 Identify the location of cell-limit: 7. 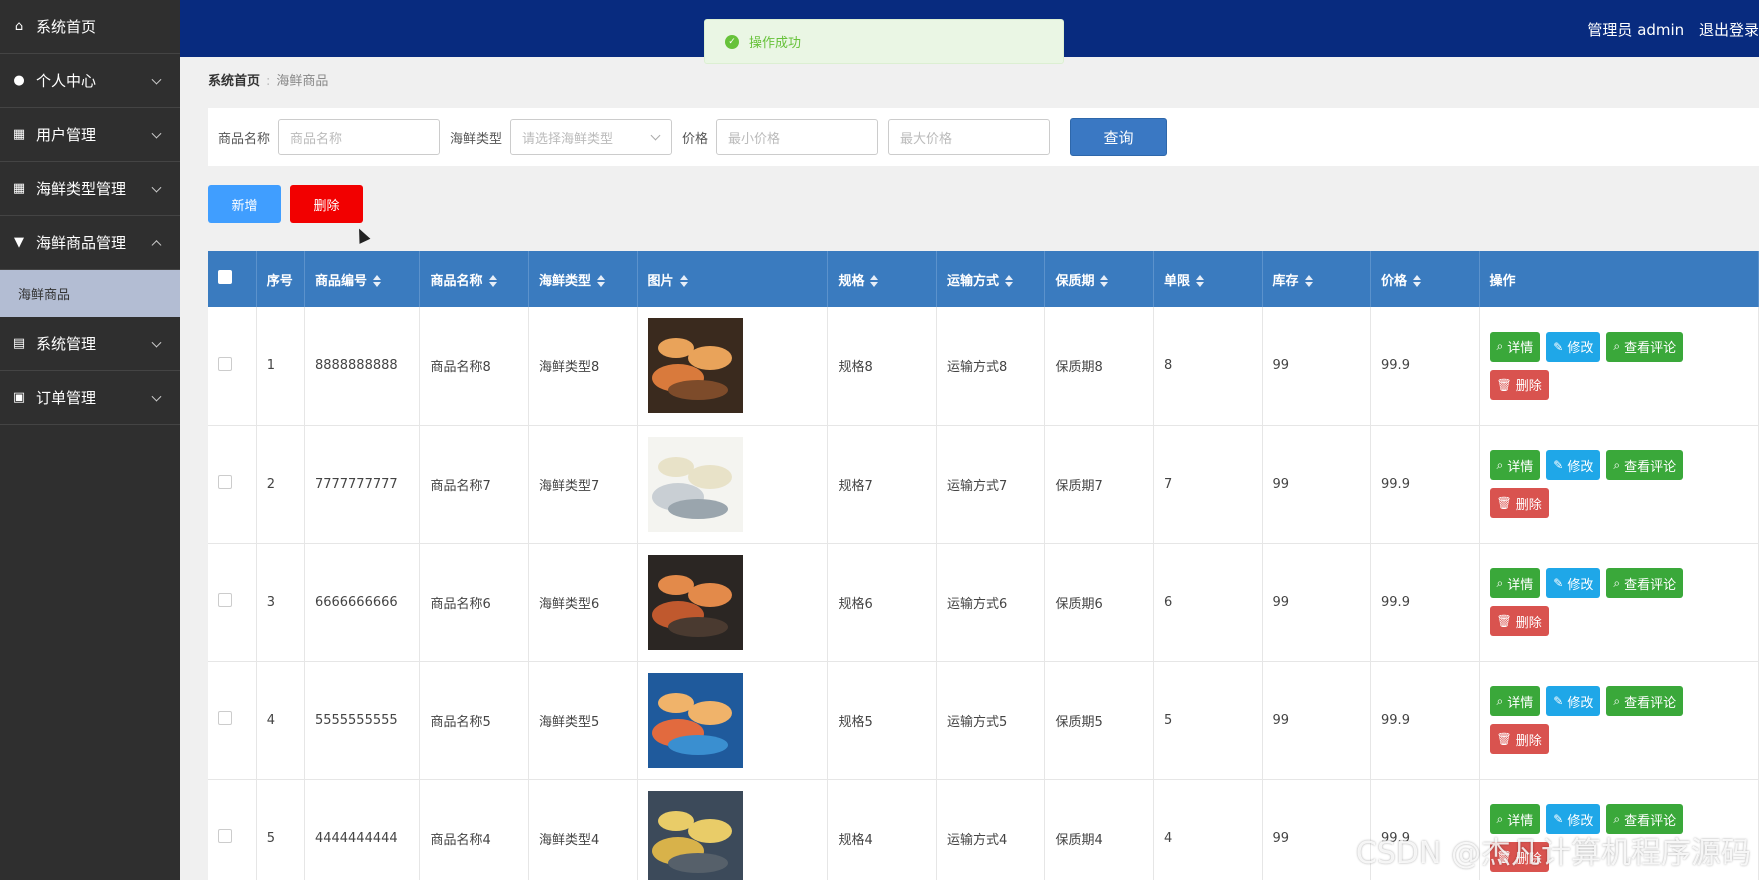
(1208, 484).